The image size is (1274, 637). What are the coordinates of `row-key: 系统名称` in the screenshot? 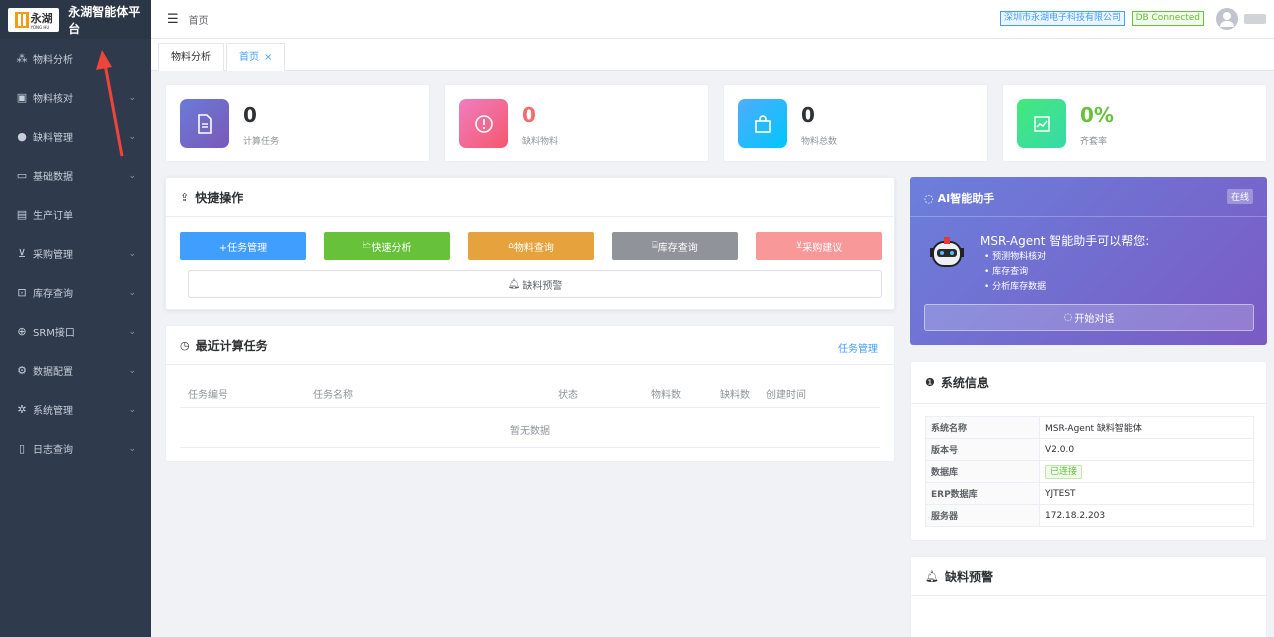 It's located at (982, 427).